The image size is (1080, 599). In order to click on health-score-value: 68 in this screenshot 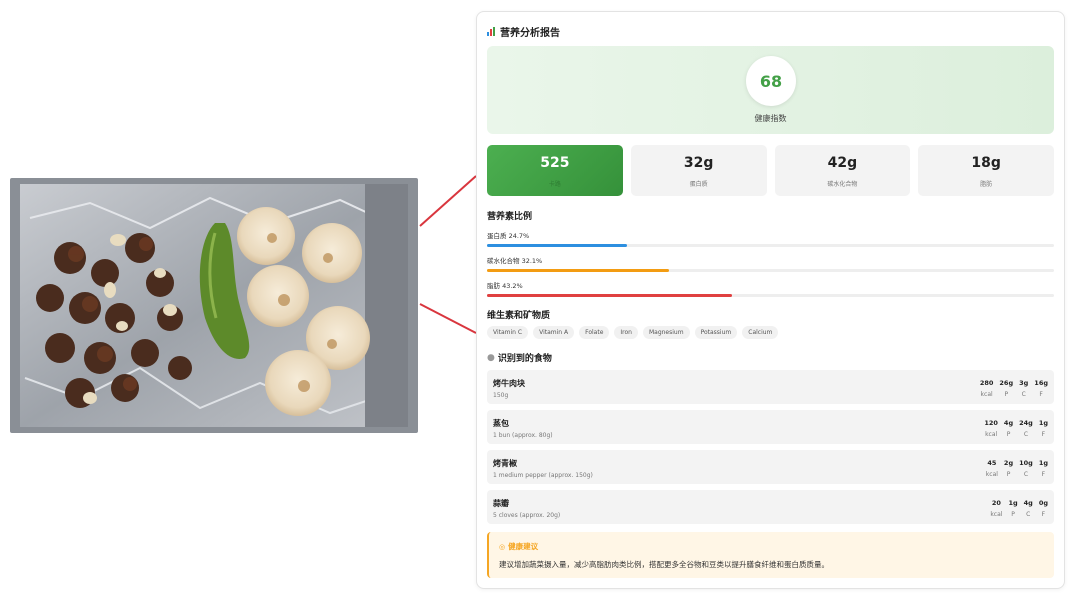, I will do `click(771, 81)`.